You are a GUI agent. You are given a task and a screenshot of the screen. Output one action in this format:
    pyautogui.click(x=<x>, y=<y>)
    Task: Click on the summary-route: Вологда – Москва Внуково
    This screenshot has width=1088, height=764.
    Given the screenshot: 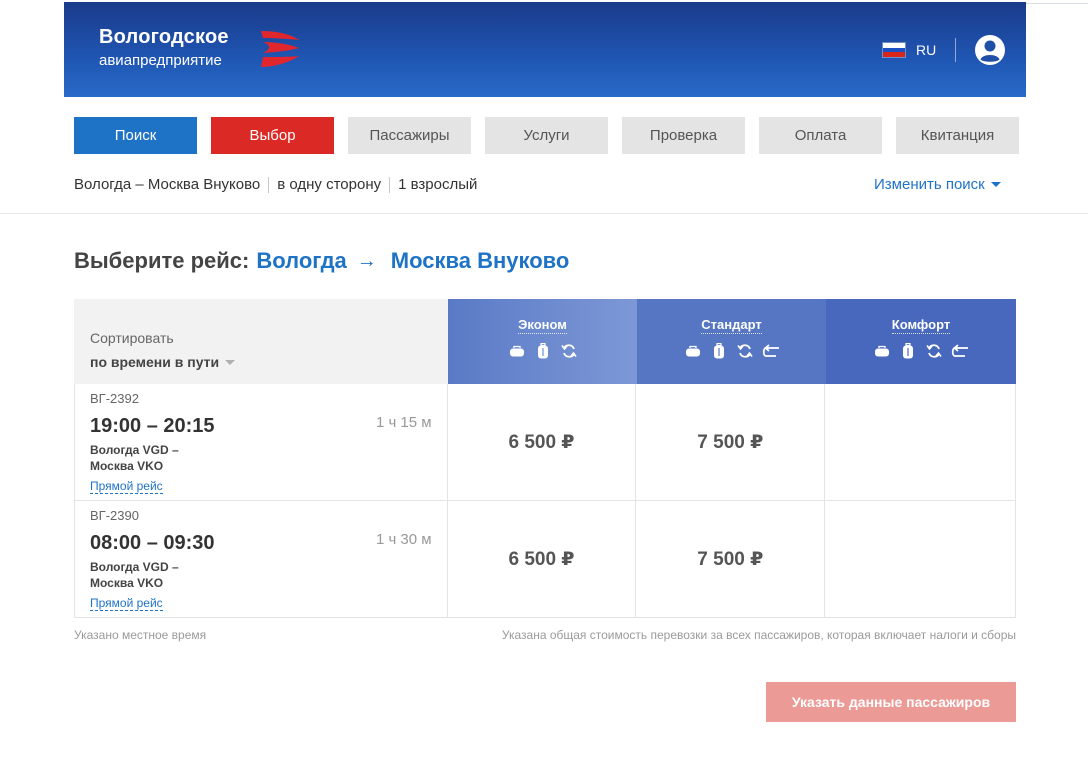 What is the action you would take?
    pyautogui.click(x=167, y=184)
    